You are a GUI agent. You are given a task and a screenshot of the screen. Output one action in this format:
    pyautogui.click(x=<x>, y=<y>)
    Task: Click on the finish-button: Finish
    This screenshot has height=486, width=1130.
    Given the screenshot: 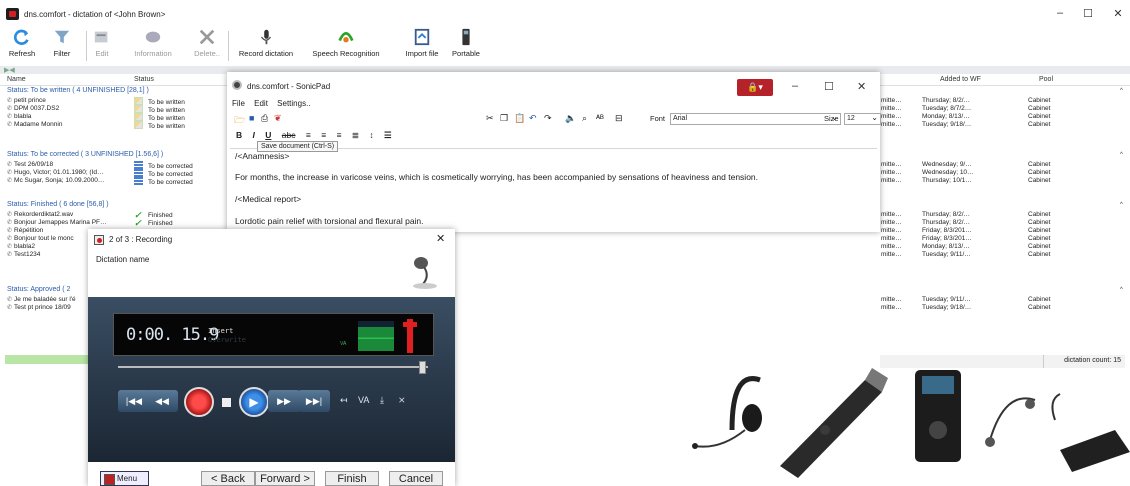 What is the action you would take?
    pyautogui.click(x=352, y=478)
    